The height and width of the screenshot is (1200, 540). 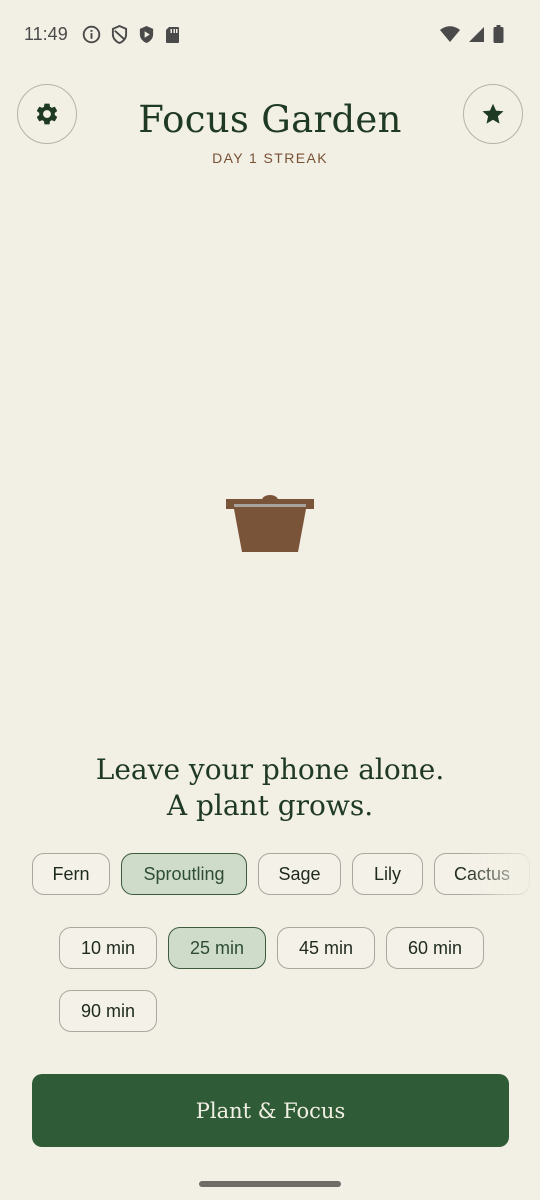 I want to click on status-icons-right, so click(x=472, y=34).